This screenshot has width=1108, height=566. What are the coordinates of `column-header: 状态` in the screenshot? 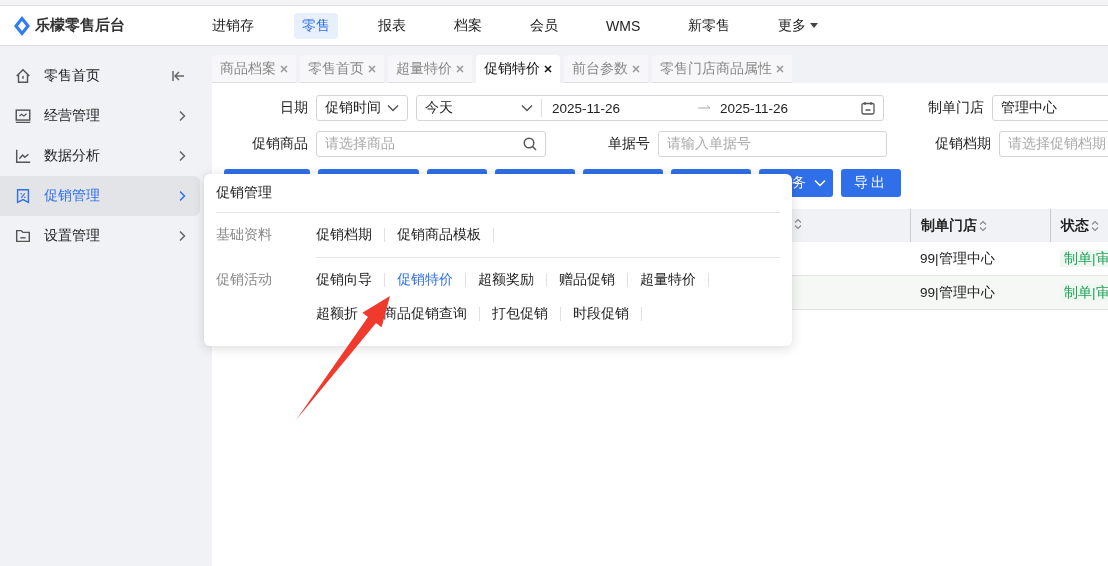 It's located at (1074, 225).